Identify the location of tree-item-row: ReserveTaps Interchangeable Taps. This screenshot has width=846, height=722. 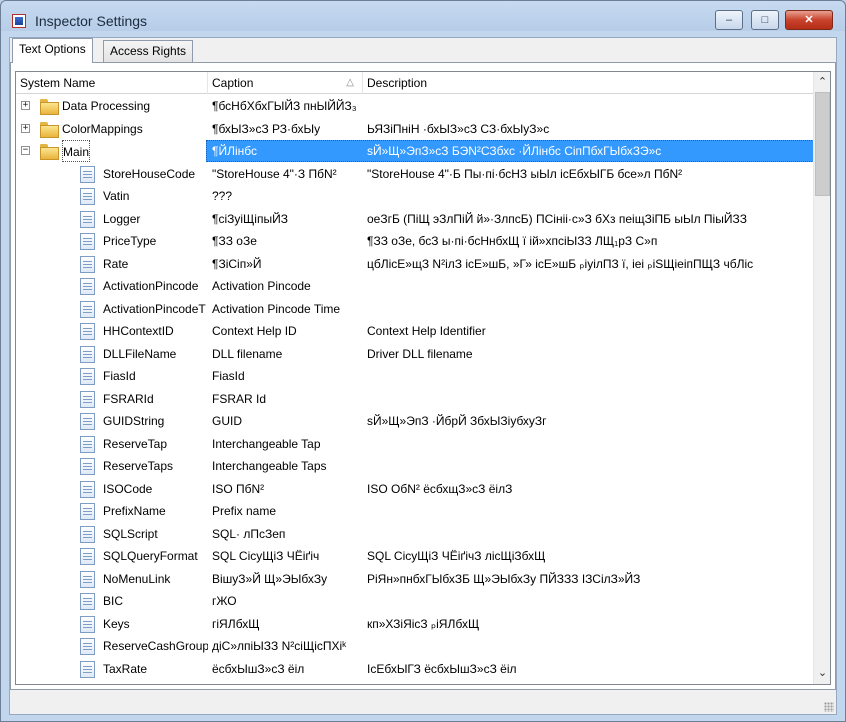
(415, 466).